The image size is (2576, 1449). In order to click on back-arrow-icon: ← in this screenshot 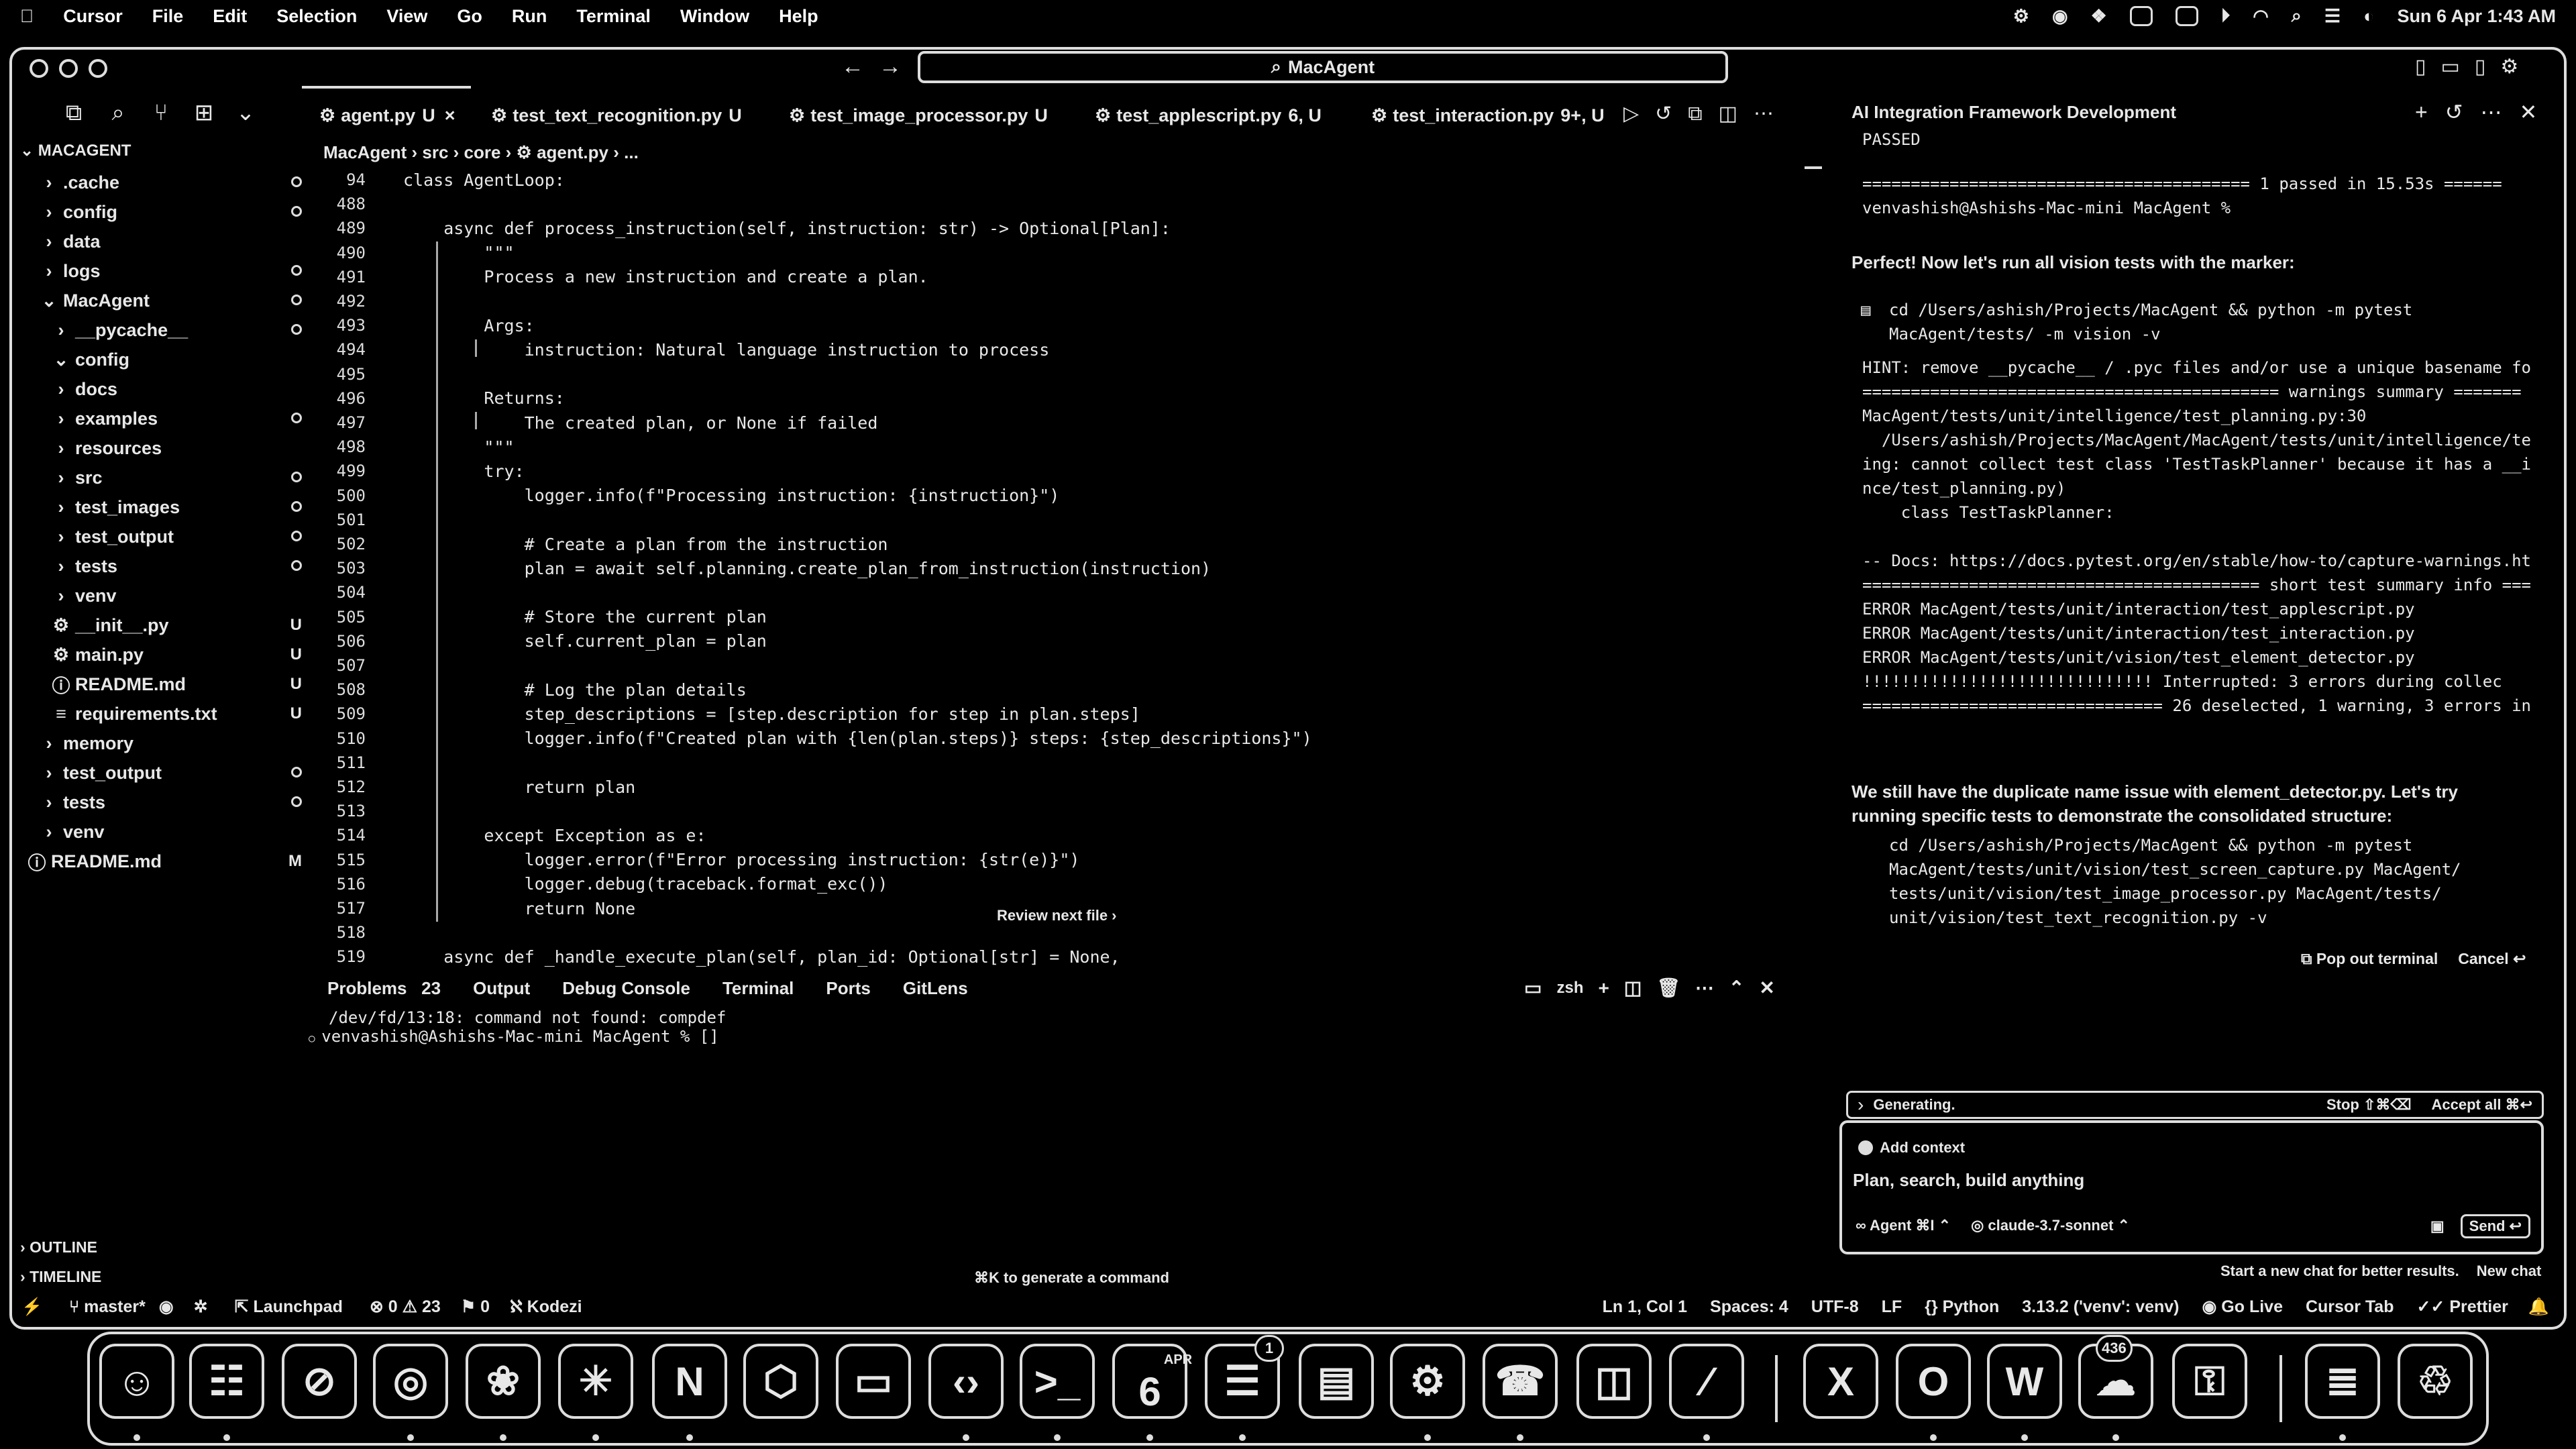, I will do `click(852, 67)`.